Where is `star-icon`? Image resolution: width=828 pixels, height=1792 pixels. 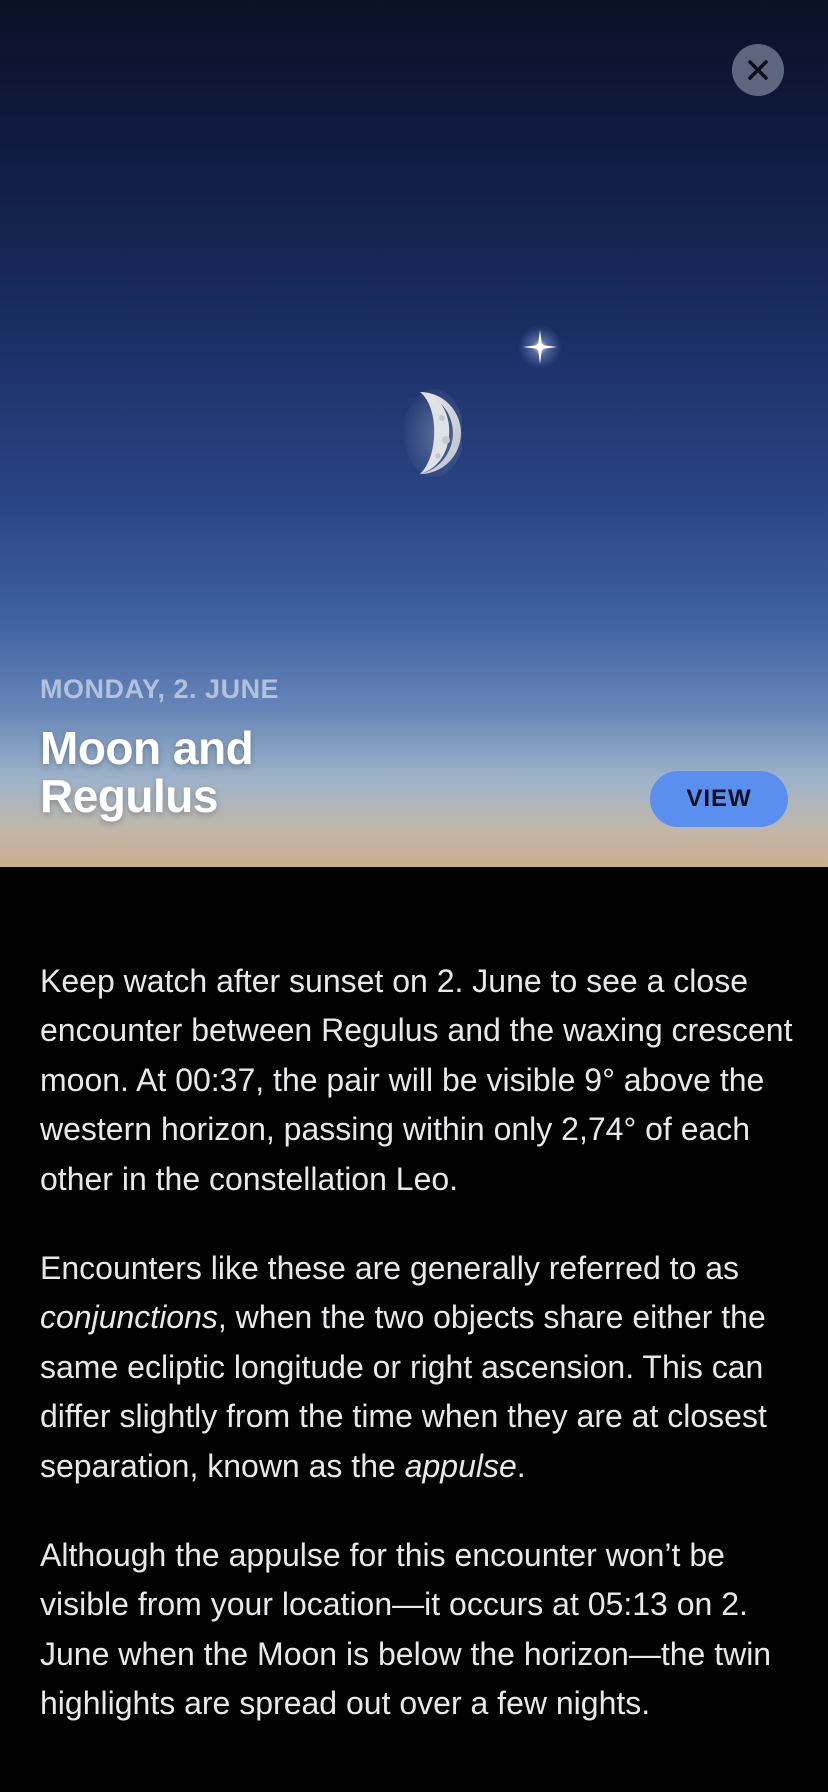 star-icon is located at coordinates (540, 347).